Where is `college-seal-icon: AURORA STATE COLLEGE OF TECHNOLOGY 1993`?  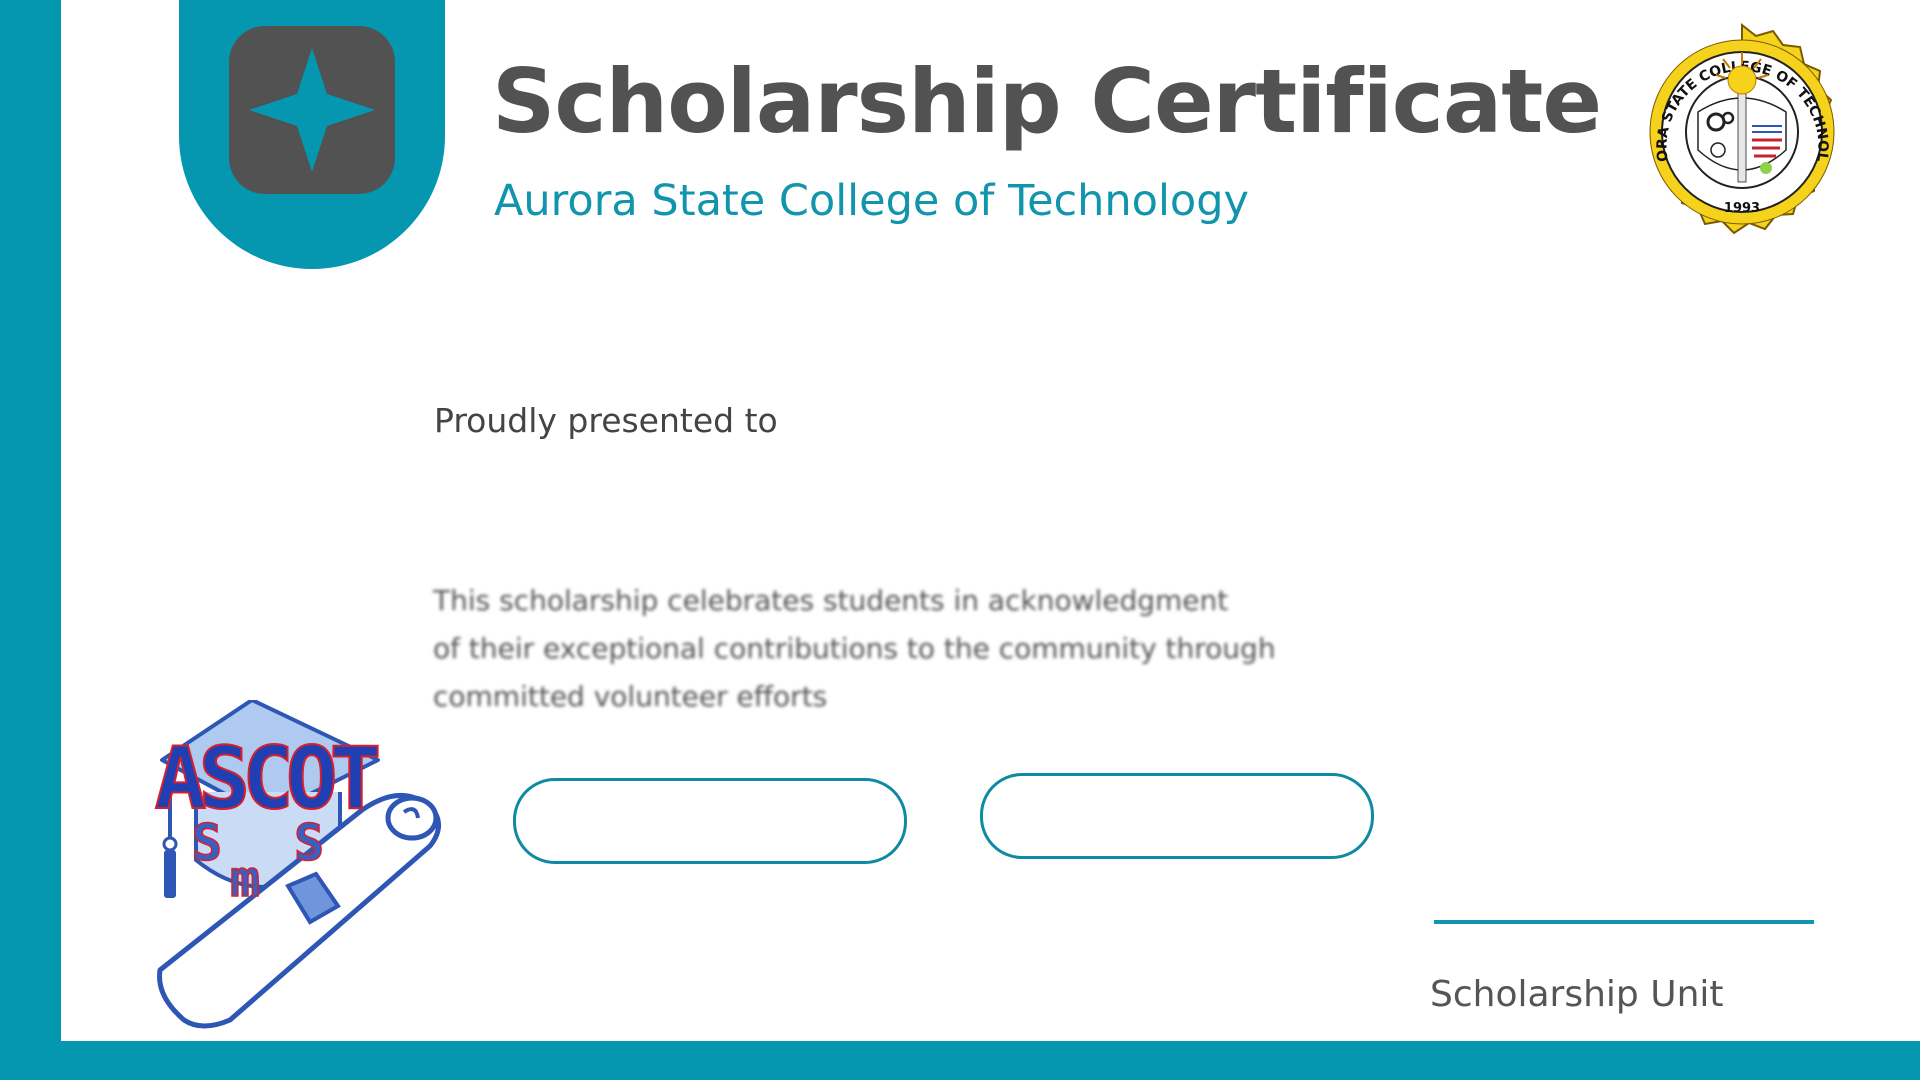 college-seal-icon: AURORA STATE COLLEGE OF TECHNOLOGY 1993 is located at coordinates (1732, 128).